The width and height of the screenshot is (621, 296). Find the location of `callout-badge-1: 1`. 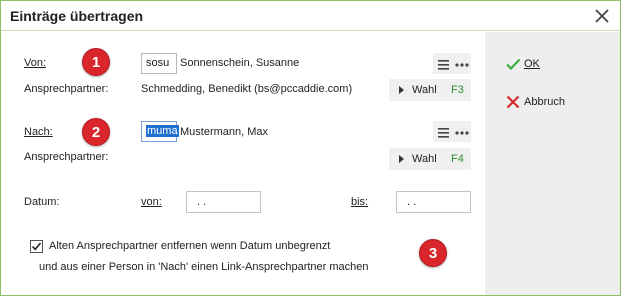

callout-badge-1: 1 is located at coordinates (96, 62).